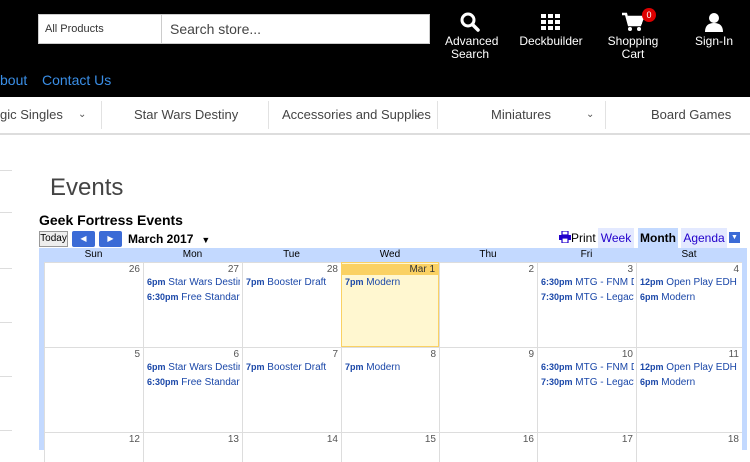  What do you see at coordinates (395, 255) in the screenshot?
I see `day-names-row: Sun Mon Tue Wed Thu Fri Sat` at bounding box center [395, 255].